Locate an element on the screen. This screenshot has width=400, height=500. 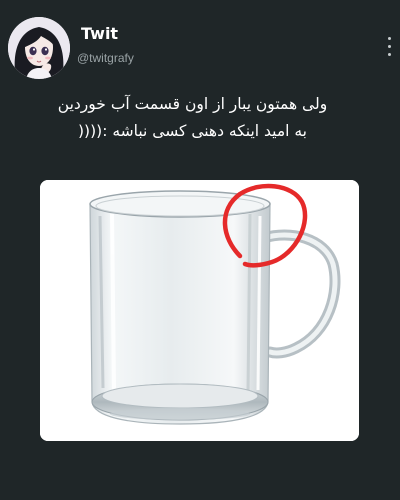
tweet-text-line: به امید اینکه دهنی کسی نباشه :(((( is located at coordinates (192, 131).